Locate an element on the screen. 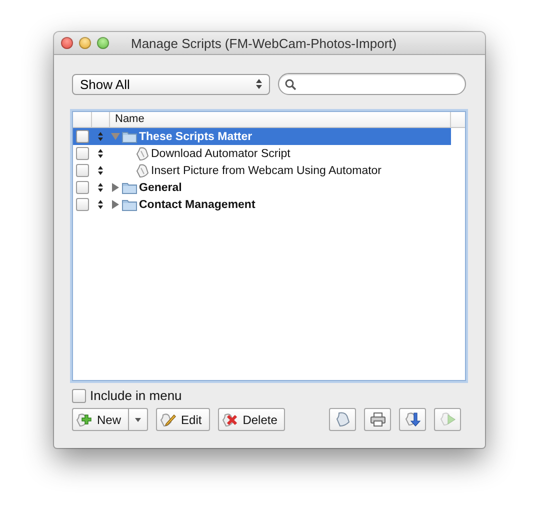  tree-row: Download Automator Script is located at coordinates (262, 153).